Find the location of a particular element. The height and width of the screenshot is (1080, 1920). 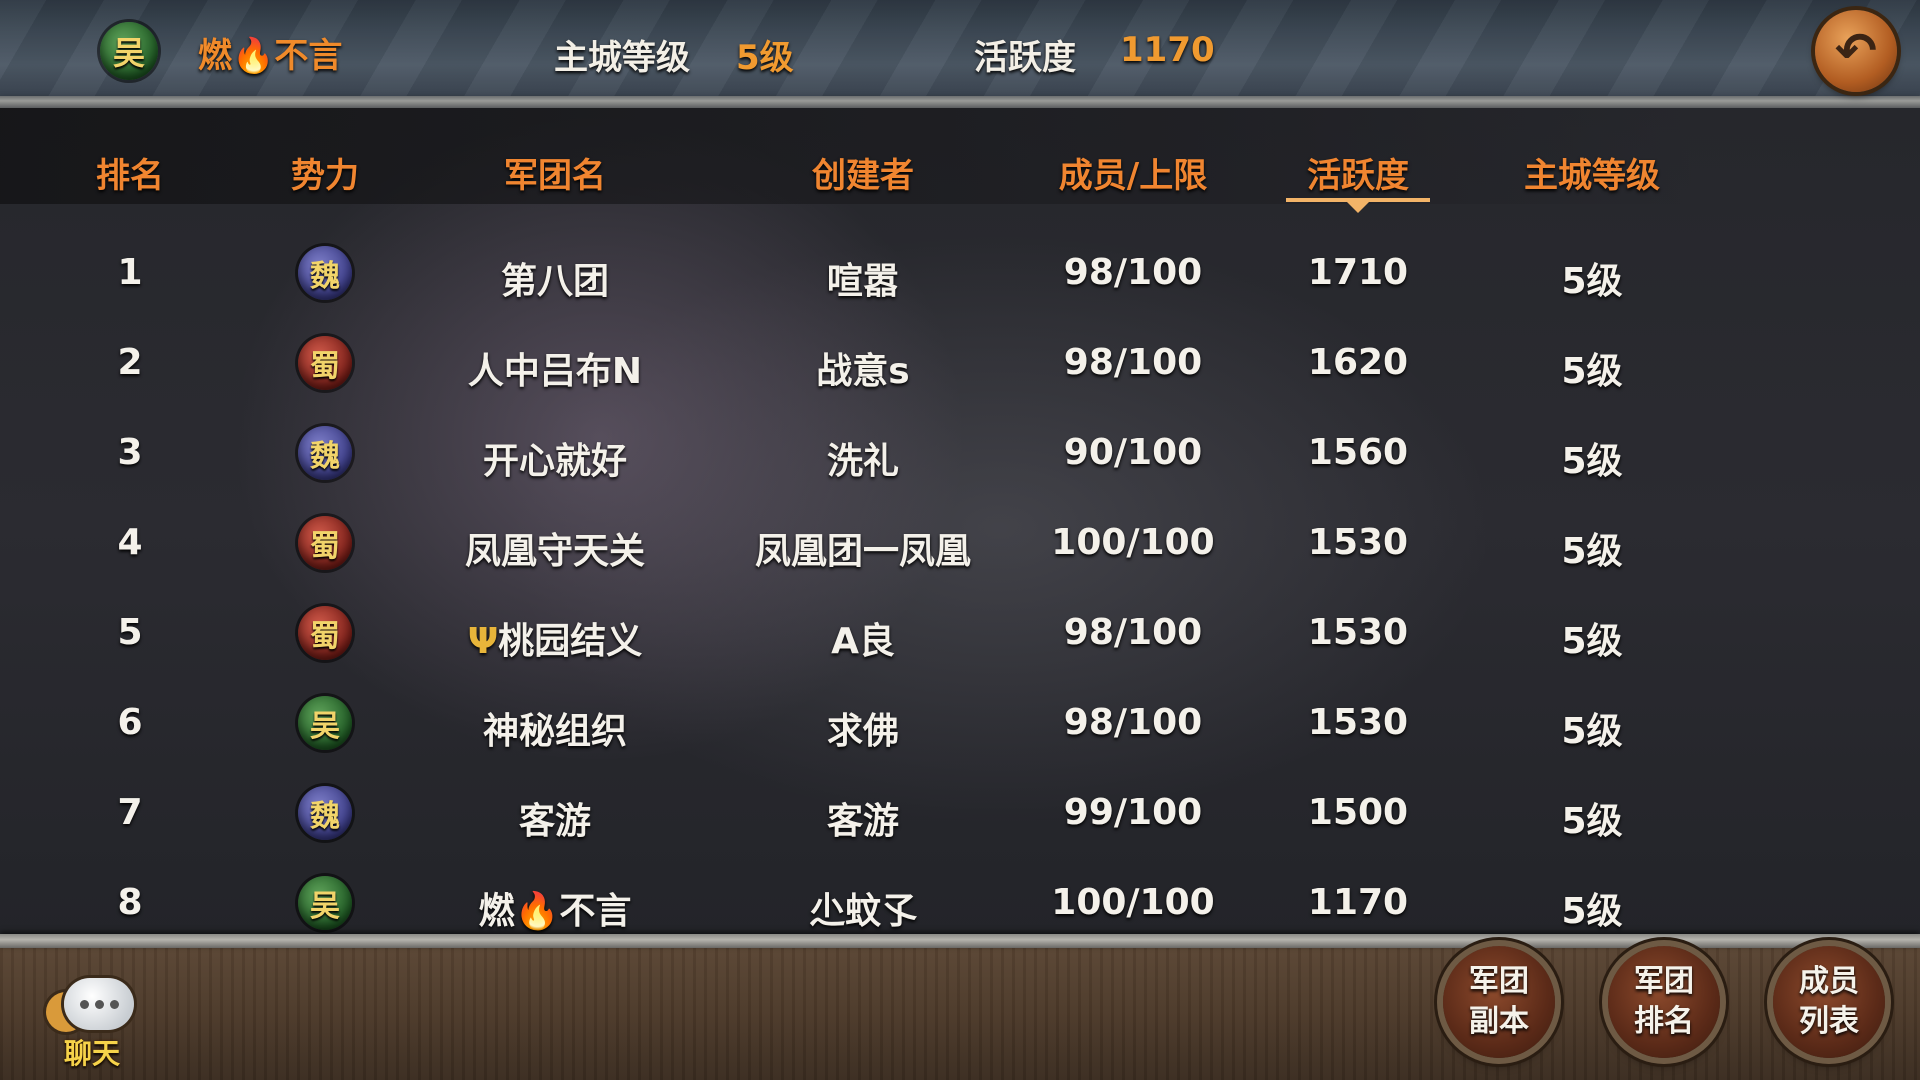

back-button: ↶ is located at coordinates (1856, 51).